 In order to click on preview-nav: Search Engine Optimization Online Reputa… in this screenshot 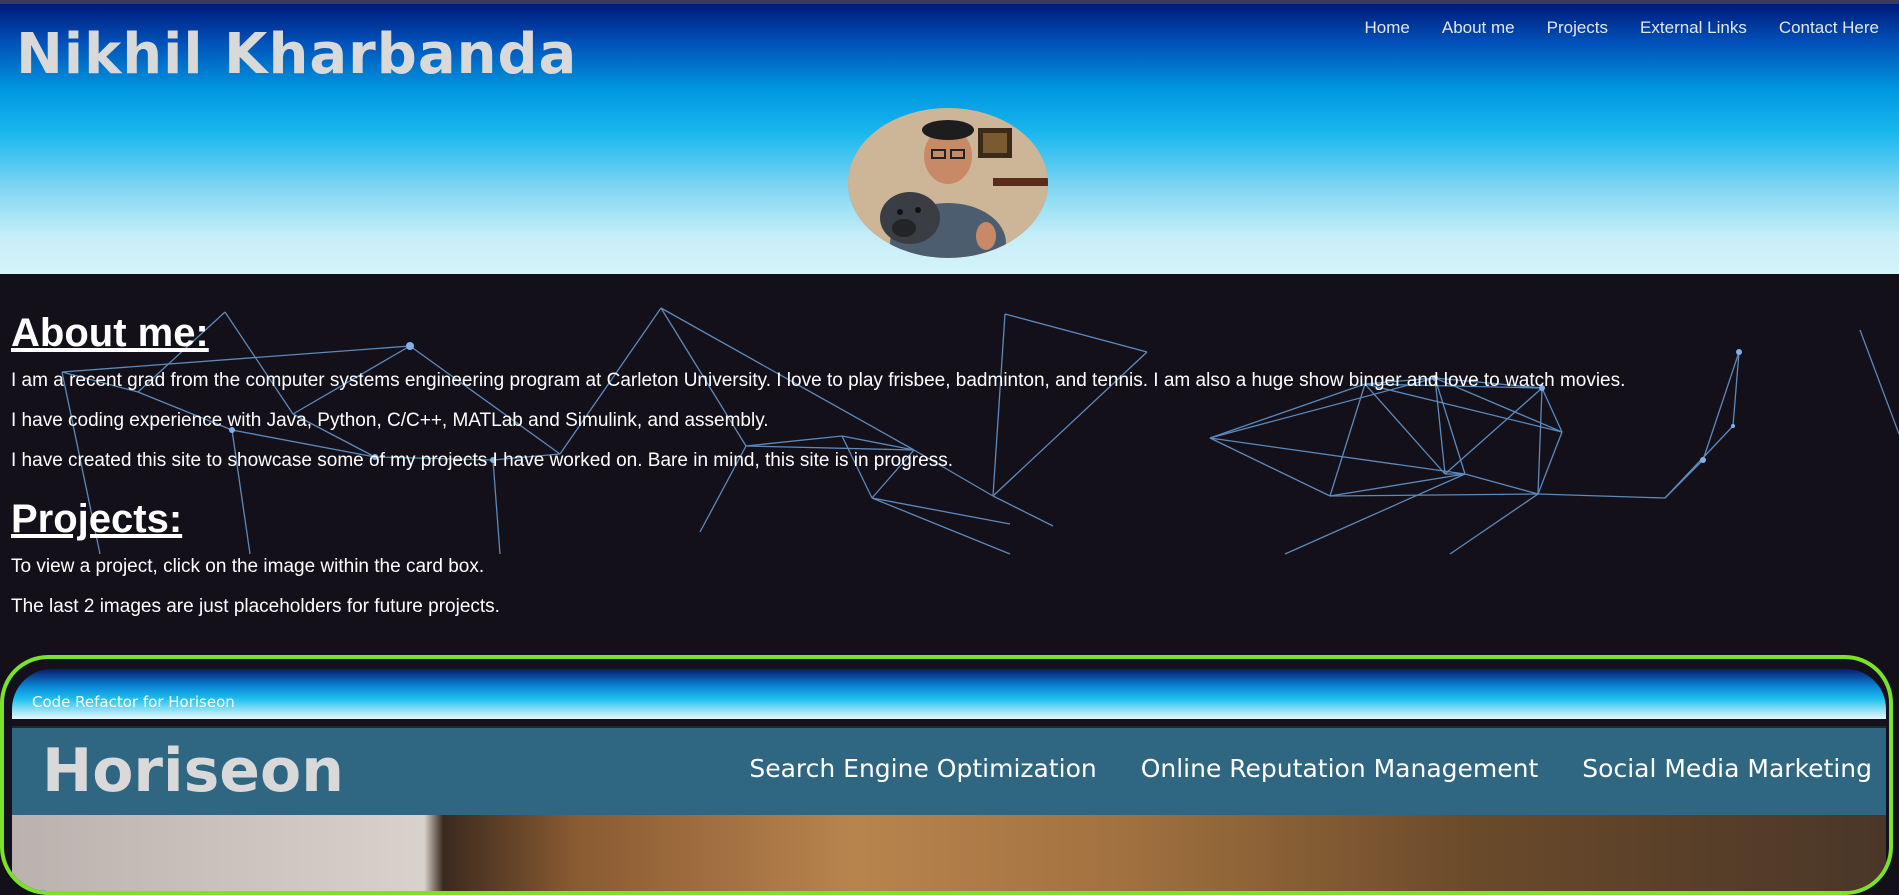, I will do `click(1310, 768)`.